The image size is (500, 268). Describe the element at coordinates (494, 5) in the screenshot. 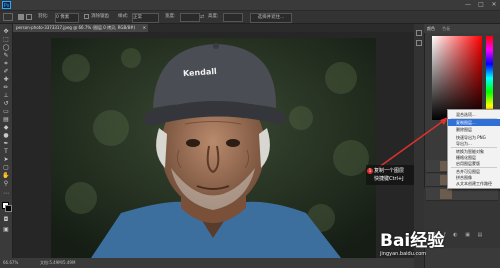

I see `close-window-button: ✕` at that location.